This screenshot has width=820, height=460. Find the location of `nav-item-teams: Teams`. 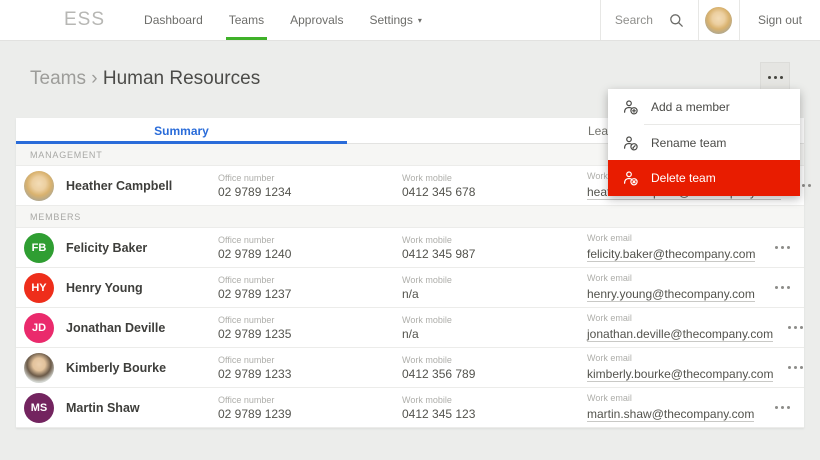

nav-item-teams: Teams is located at coordinates (246, 20).